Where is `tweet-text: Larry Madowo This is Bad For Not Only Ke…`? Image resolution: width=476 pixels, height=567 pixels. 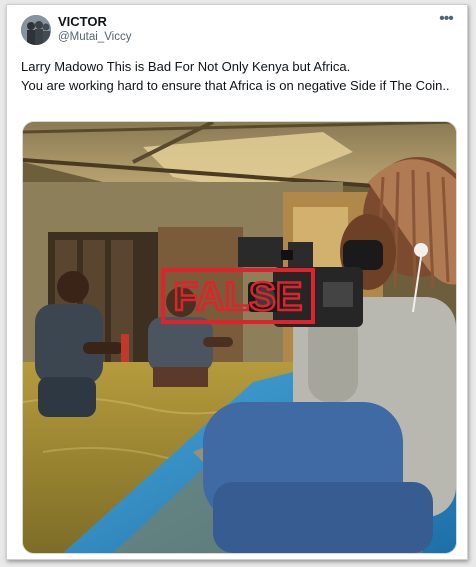 tweet-text: Larry Madowo This is Bad For Not Only Ke… is located at coordinates (235, 76).